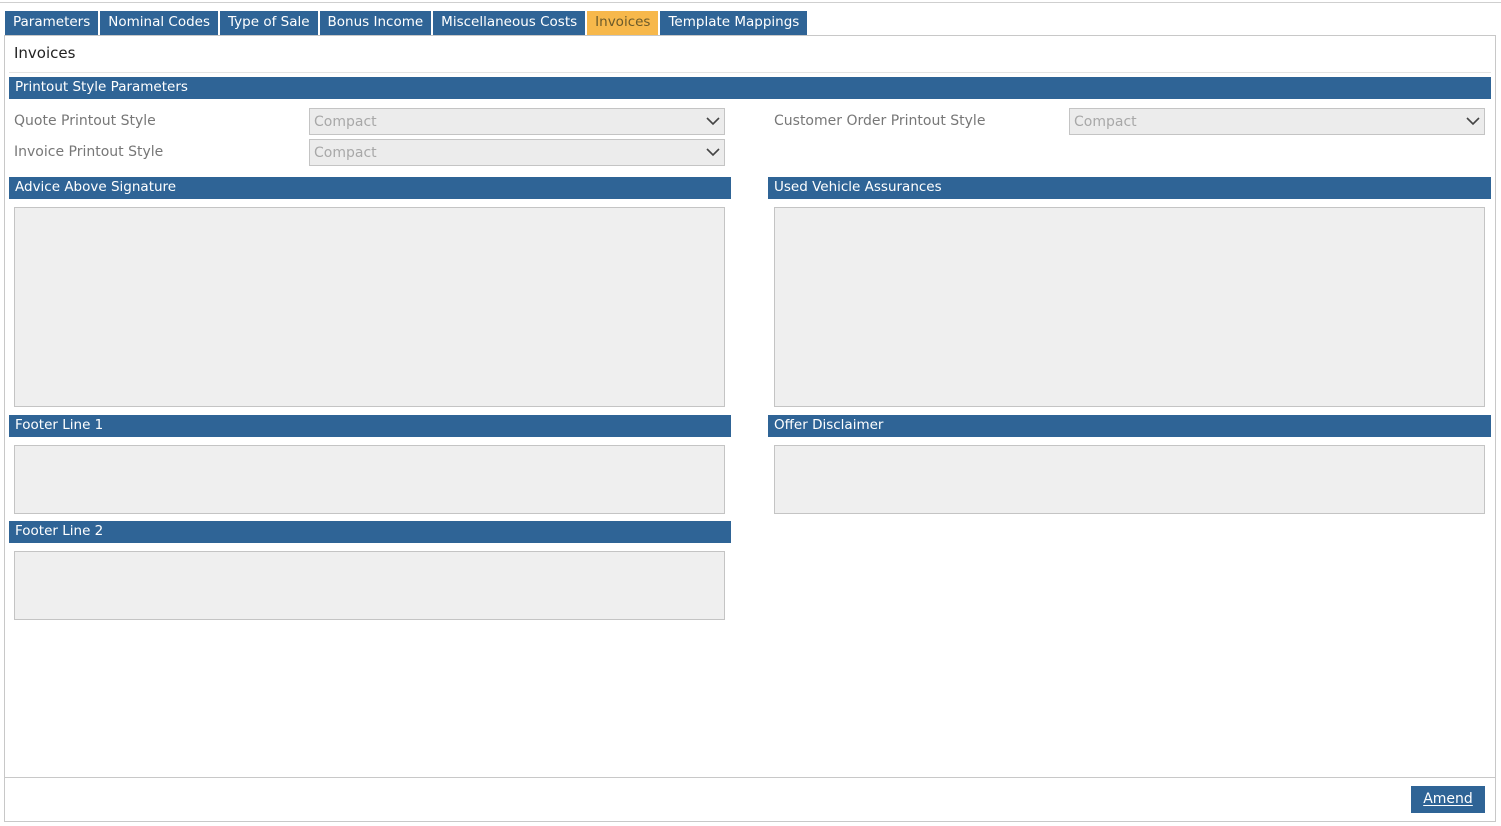 The width and height of the screenshot is (1501, 826). I want to click on footer-line-2-header: Footer Line 2, so click(370, 532).